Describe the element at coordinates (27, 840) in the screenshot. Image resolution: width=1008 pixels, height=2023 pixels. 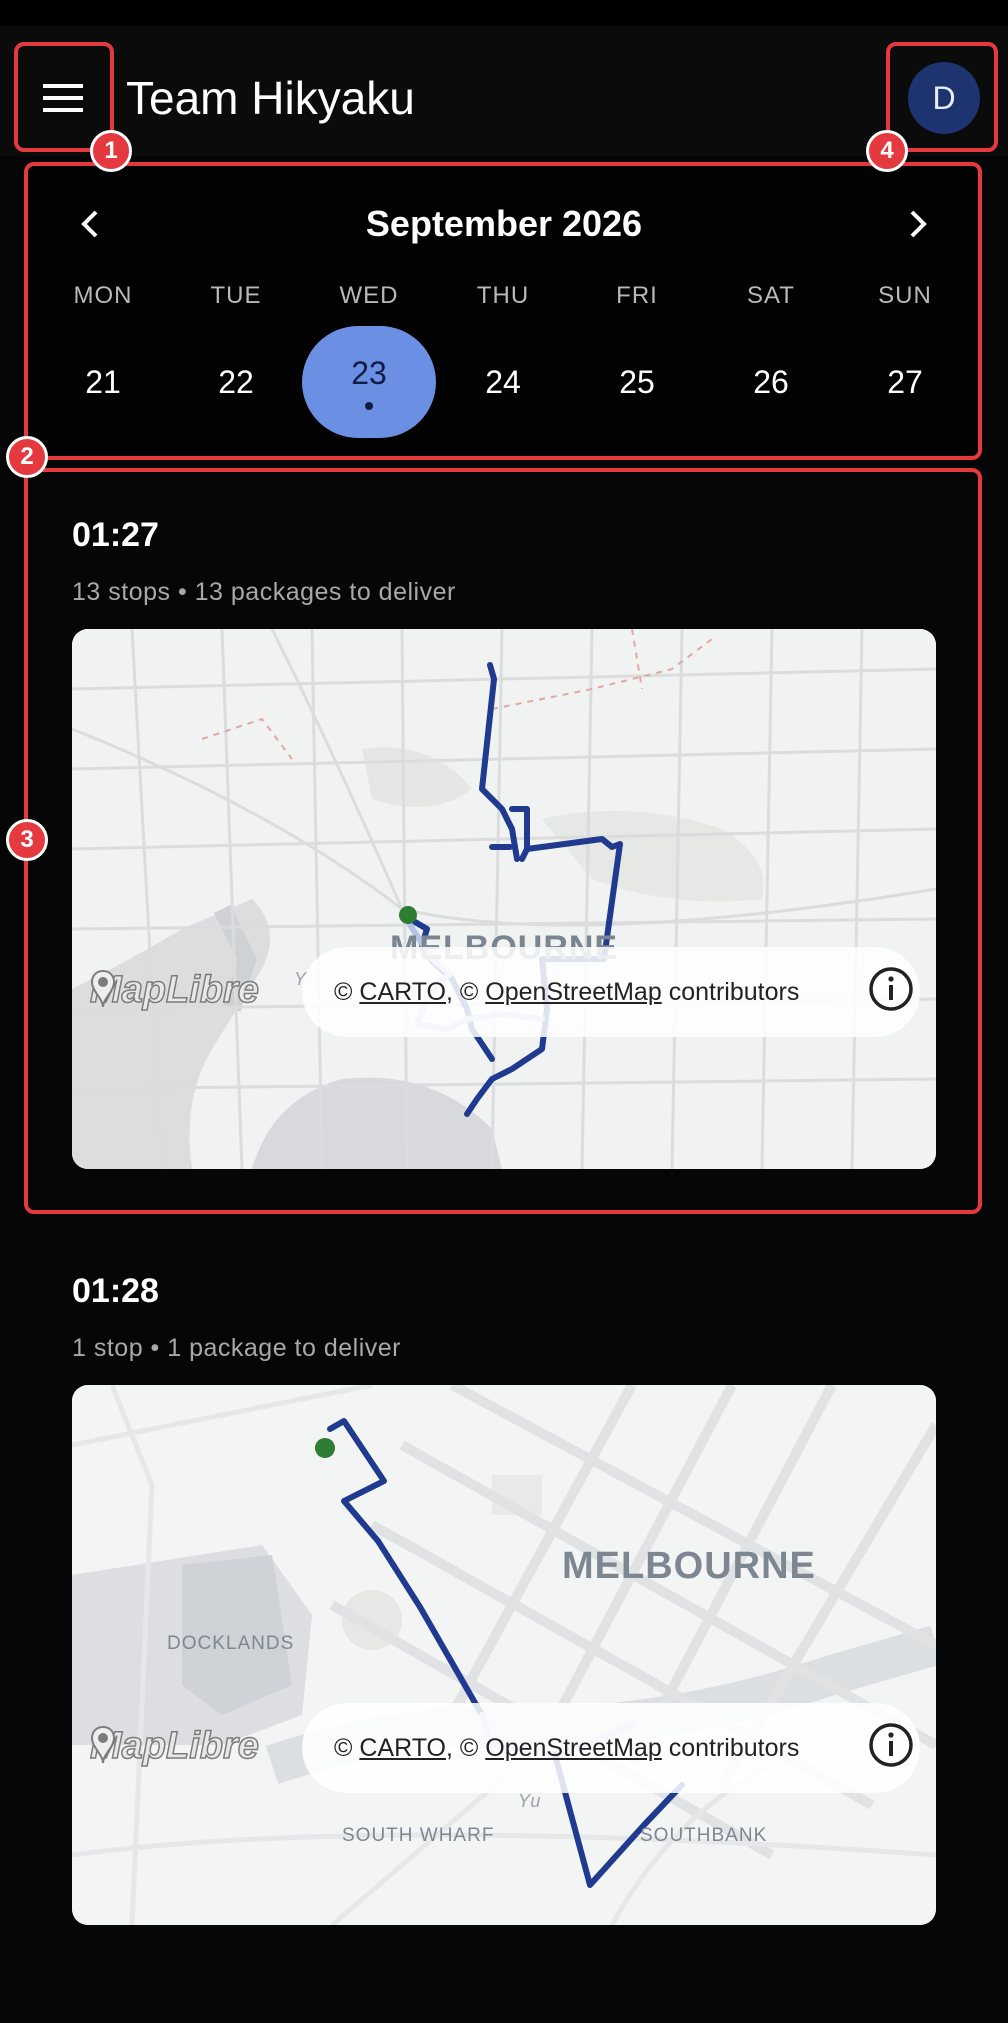
I see `annotation-badge-3: 3` at that location.